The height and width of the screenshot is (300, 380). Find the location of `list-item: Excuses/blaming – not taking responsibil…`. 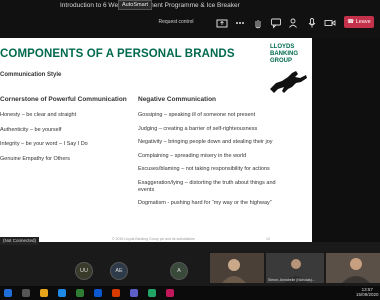

list-item: Excuses/blaming – not taking responsibil… is located at coordinates (204, 169).